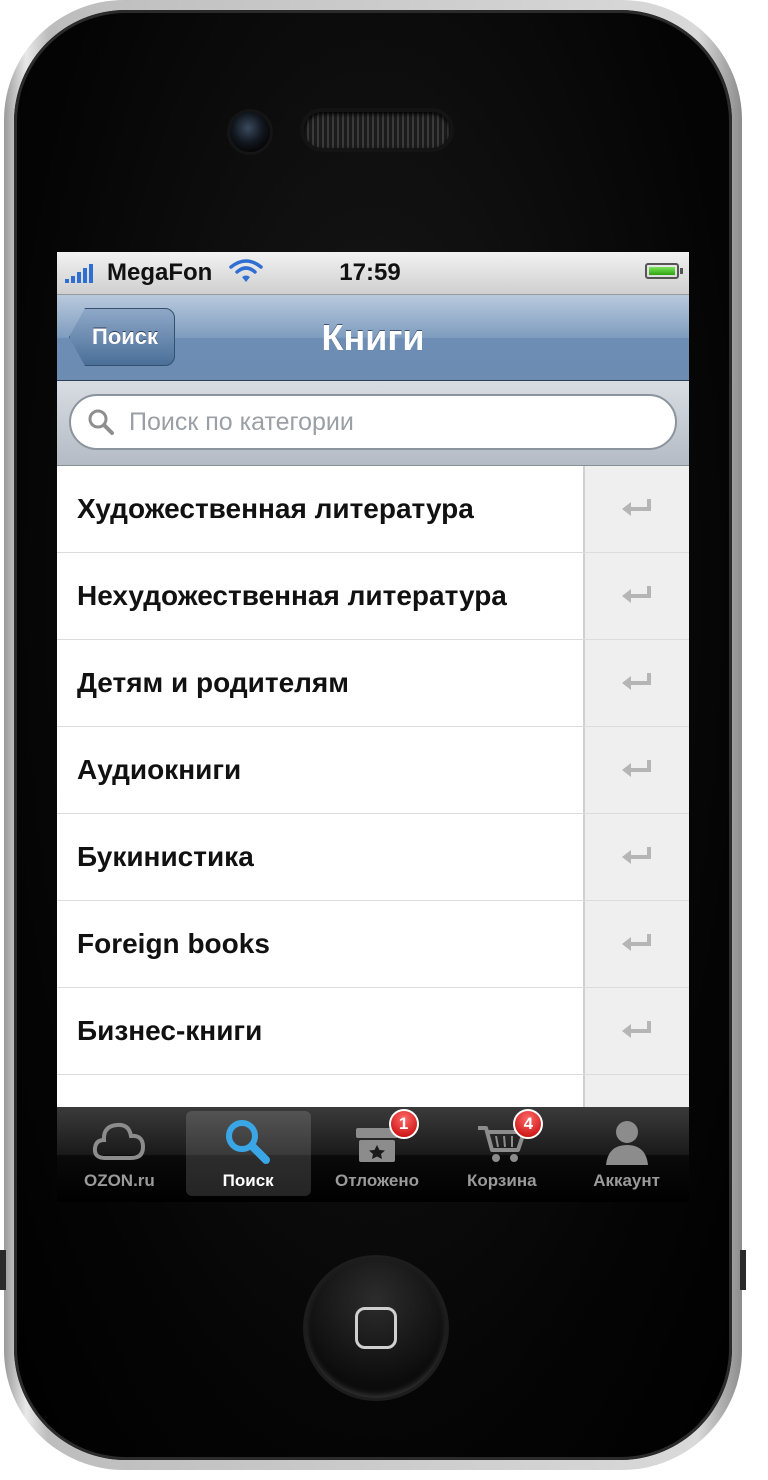 The width and height of the screenshot is (768, 1480). What do you see at coordinates (403, 1124) in the screenshot?
I see `badge-count: 1` at bounding box center [403, 1124].